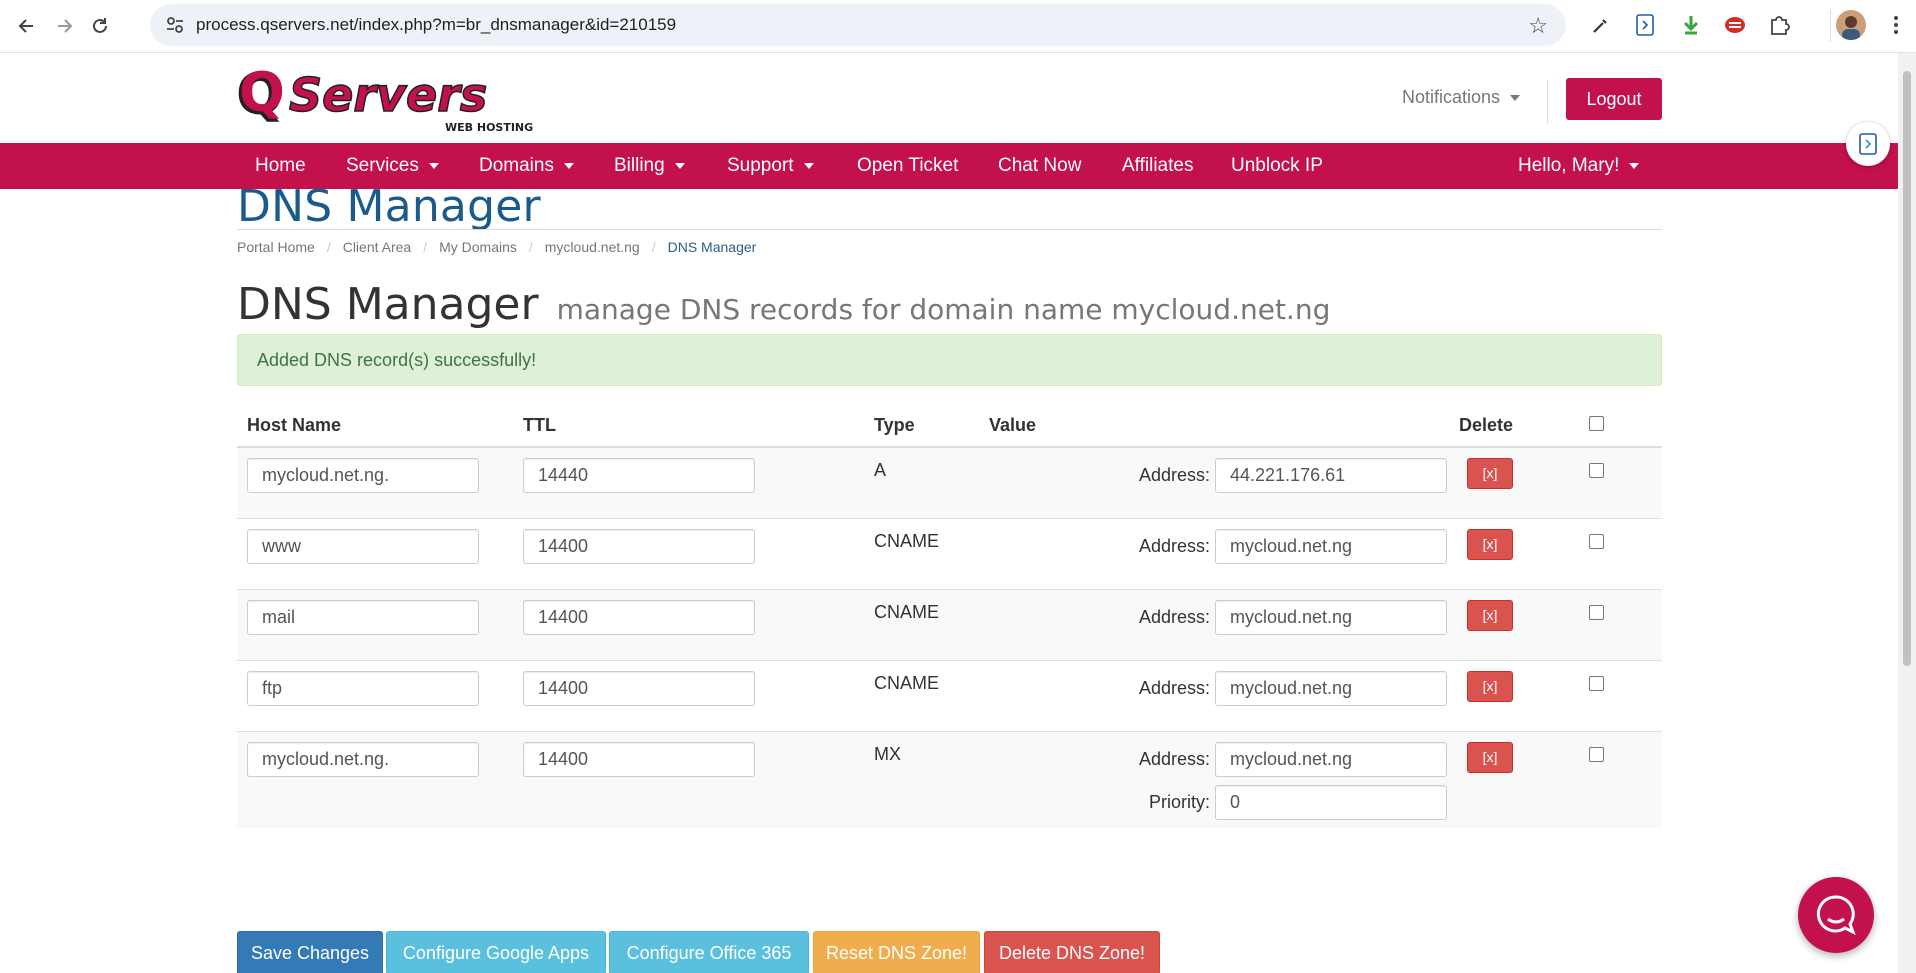 The image size is (1916, 973). I want to click on col-value: Value, so click(1224, 426).